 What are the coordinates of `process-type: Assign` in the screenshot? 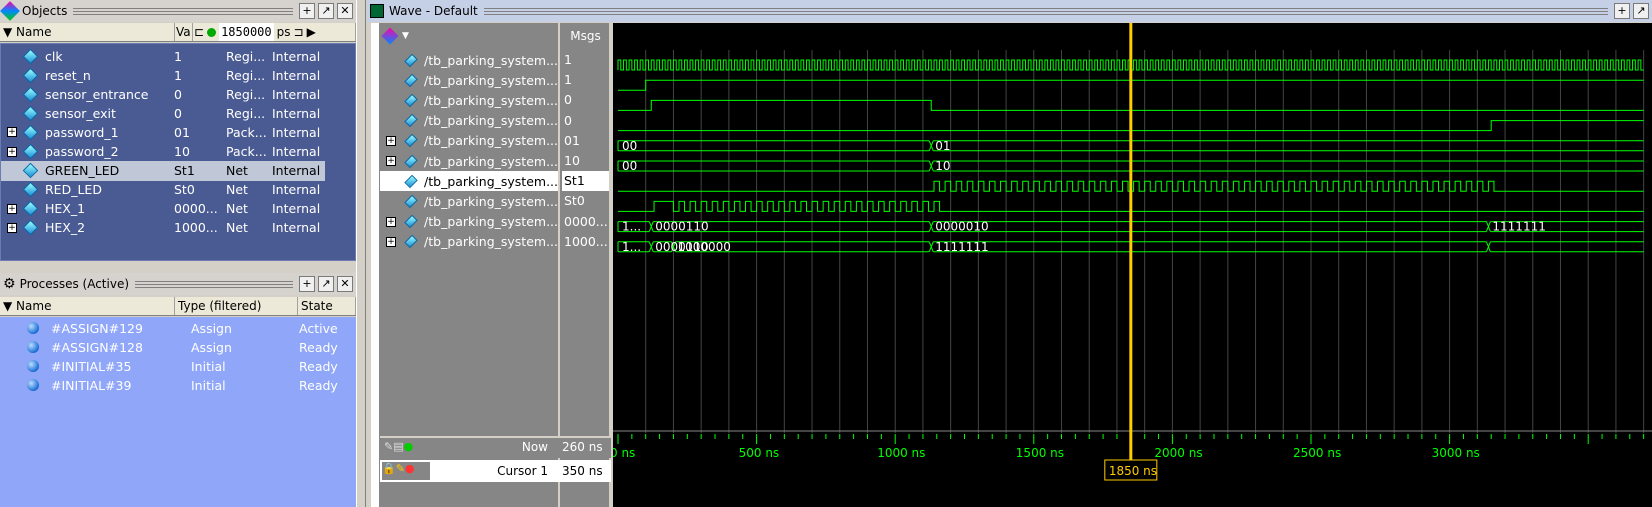 It's located at (211, 328).